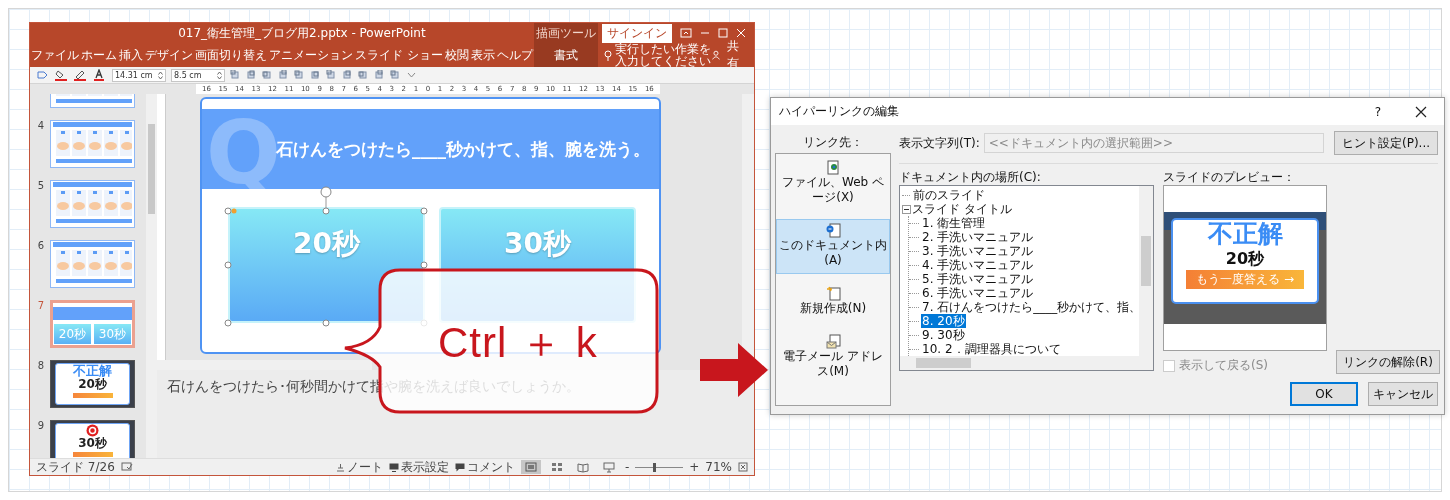  I want to click on preview-label: スライドのプレビュー：, so click(1229, 177).